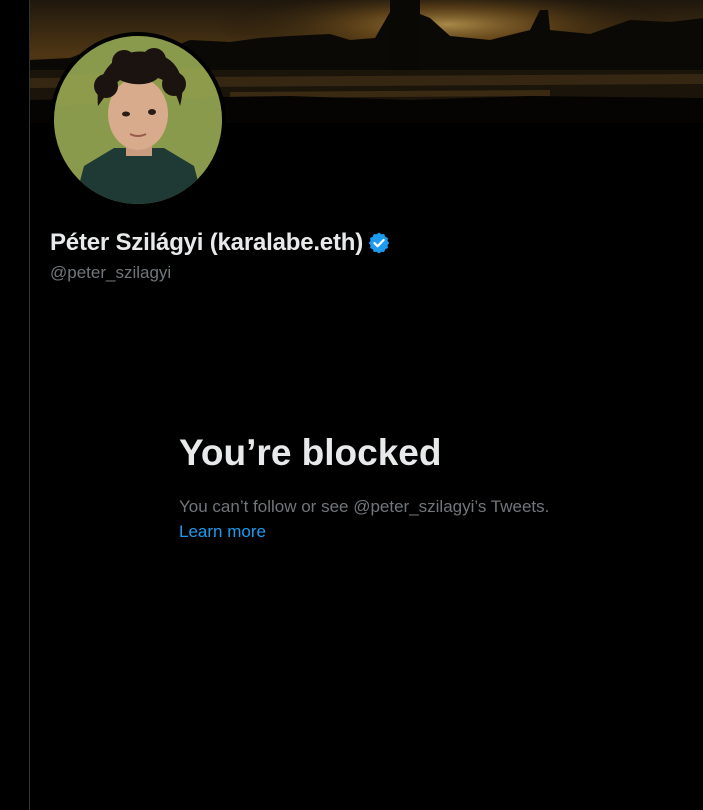  Describe the element at coordinates (310, 452) in the screenshot. I see `blocked-title: You’re blocked` at that location.